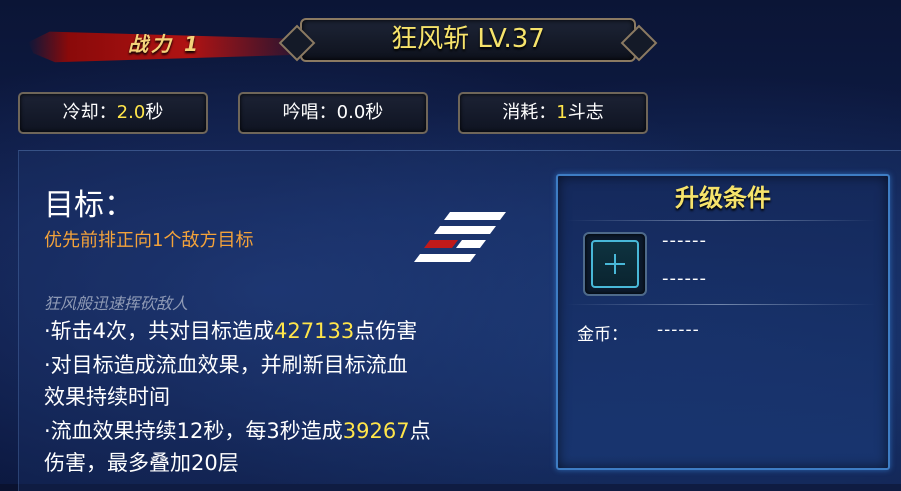  I want to click on cooldown-stat: 冷却：2.0秒, so click(113, 113).